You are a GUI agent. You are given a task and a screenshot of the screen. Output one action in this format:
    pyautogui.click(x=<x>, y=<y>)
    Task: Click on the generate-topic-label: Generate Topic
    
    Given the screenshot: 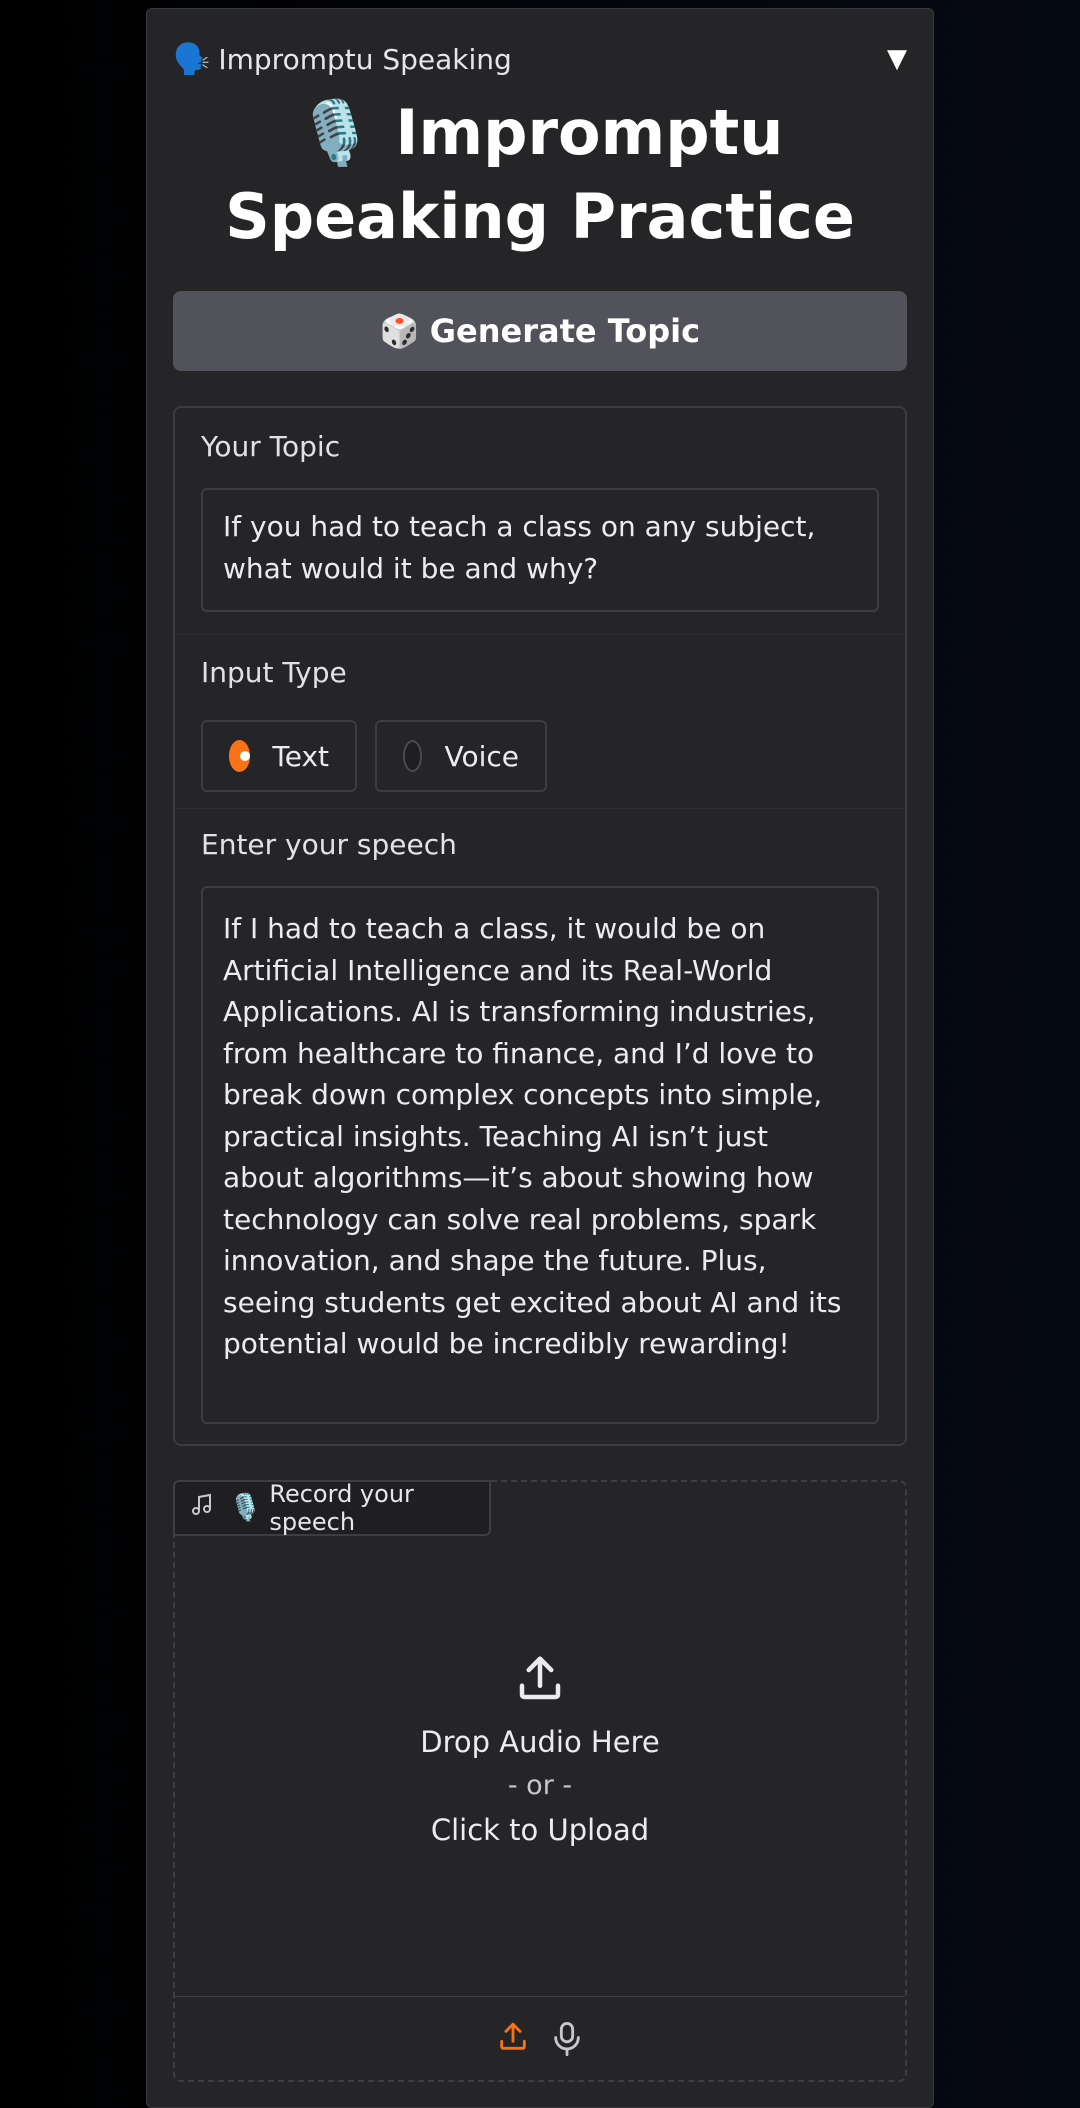 What is the action you would take?
    pyautogui.click(x=565, y=331)
    